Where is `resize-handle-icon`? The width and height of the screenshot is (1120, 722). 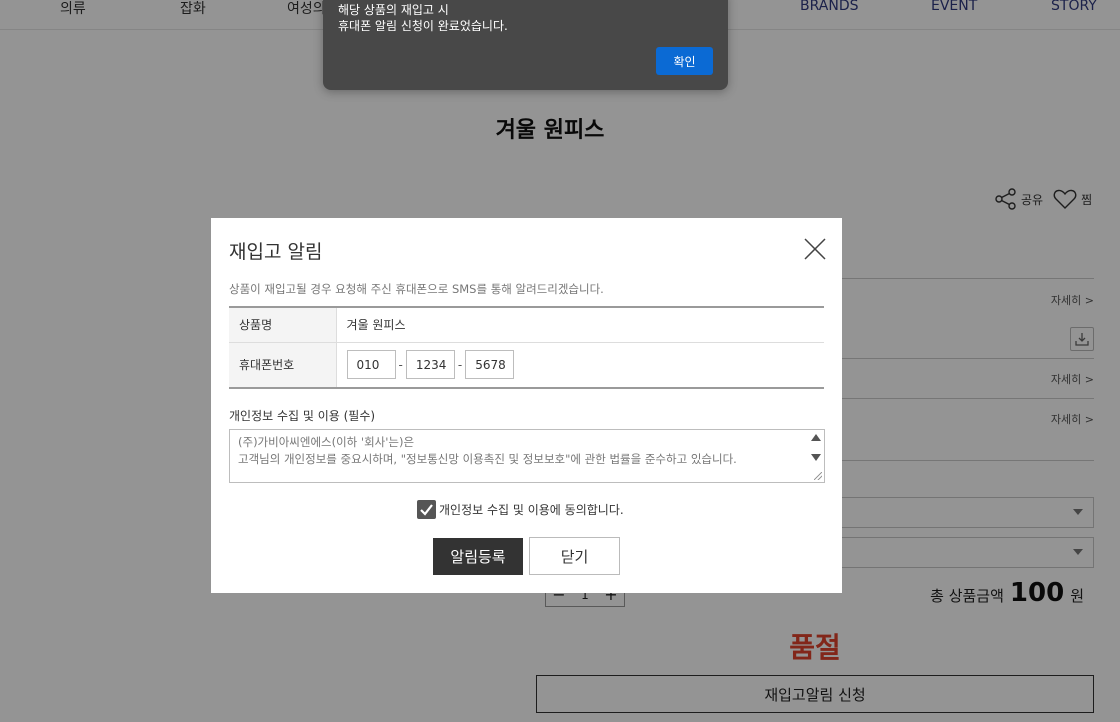
resize-handle-icon is located at coordinates (818, 476).